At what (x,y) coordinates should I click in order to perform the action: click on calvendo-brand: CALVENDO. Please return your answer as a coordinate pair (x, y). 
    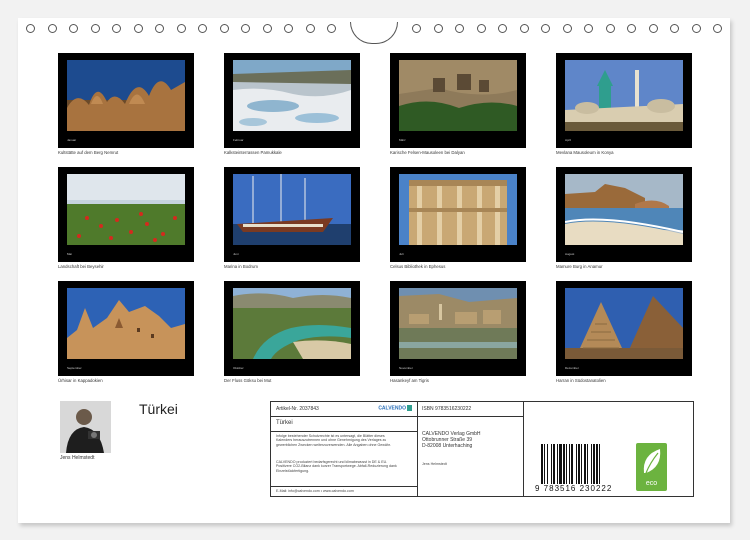
    Looking at the image, I should click on (392, 408).